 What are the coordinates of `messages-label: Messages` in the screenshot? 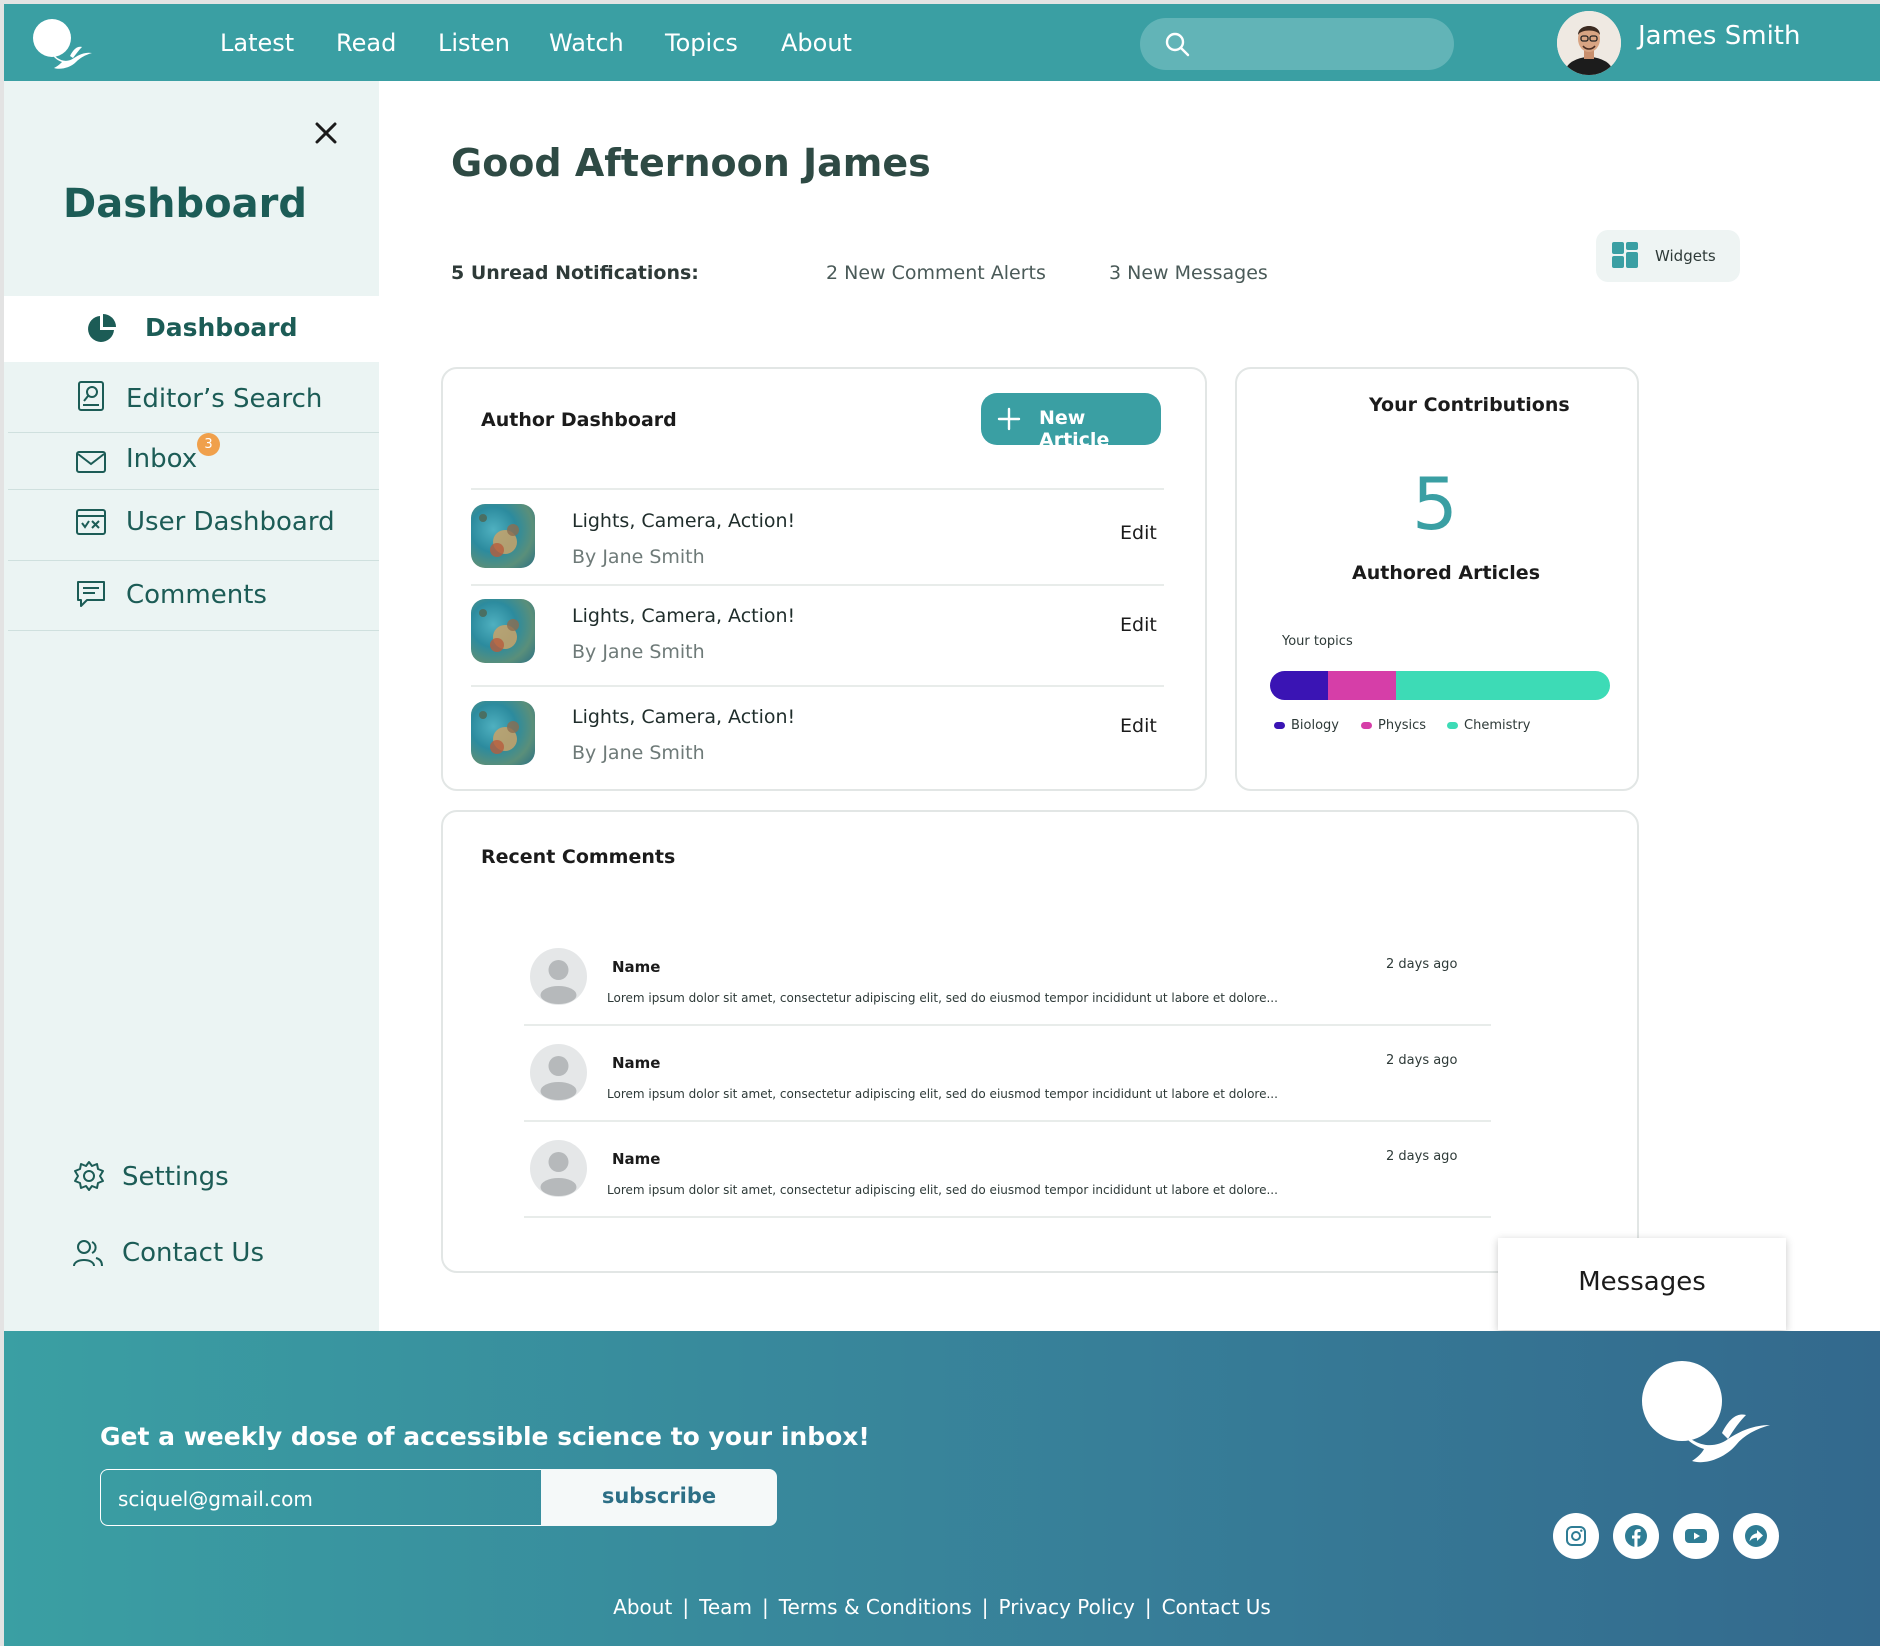 It's located at (1642, 1282).